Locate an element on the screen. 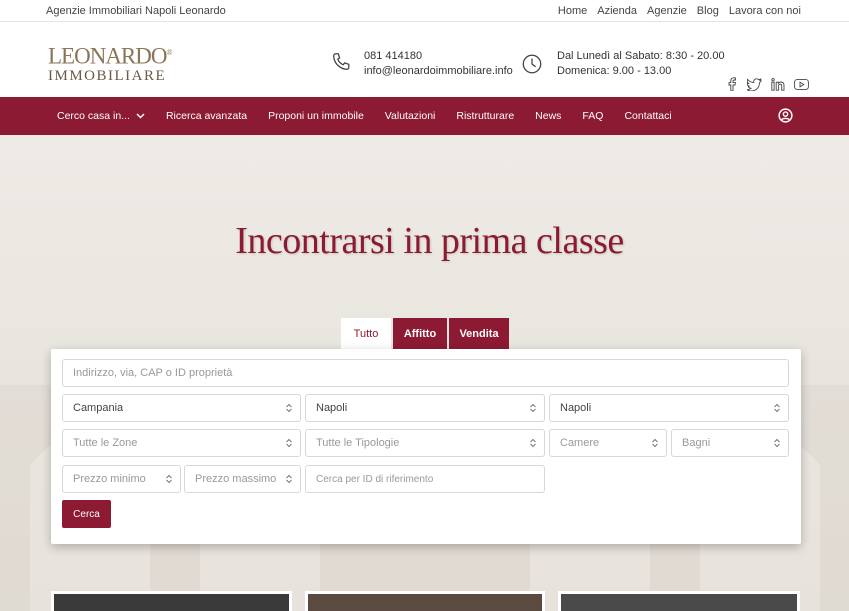  nav-item-news: News is located at coordinates (548, 116).